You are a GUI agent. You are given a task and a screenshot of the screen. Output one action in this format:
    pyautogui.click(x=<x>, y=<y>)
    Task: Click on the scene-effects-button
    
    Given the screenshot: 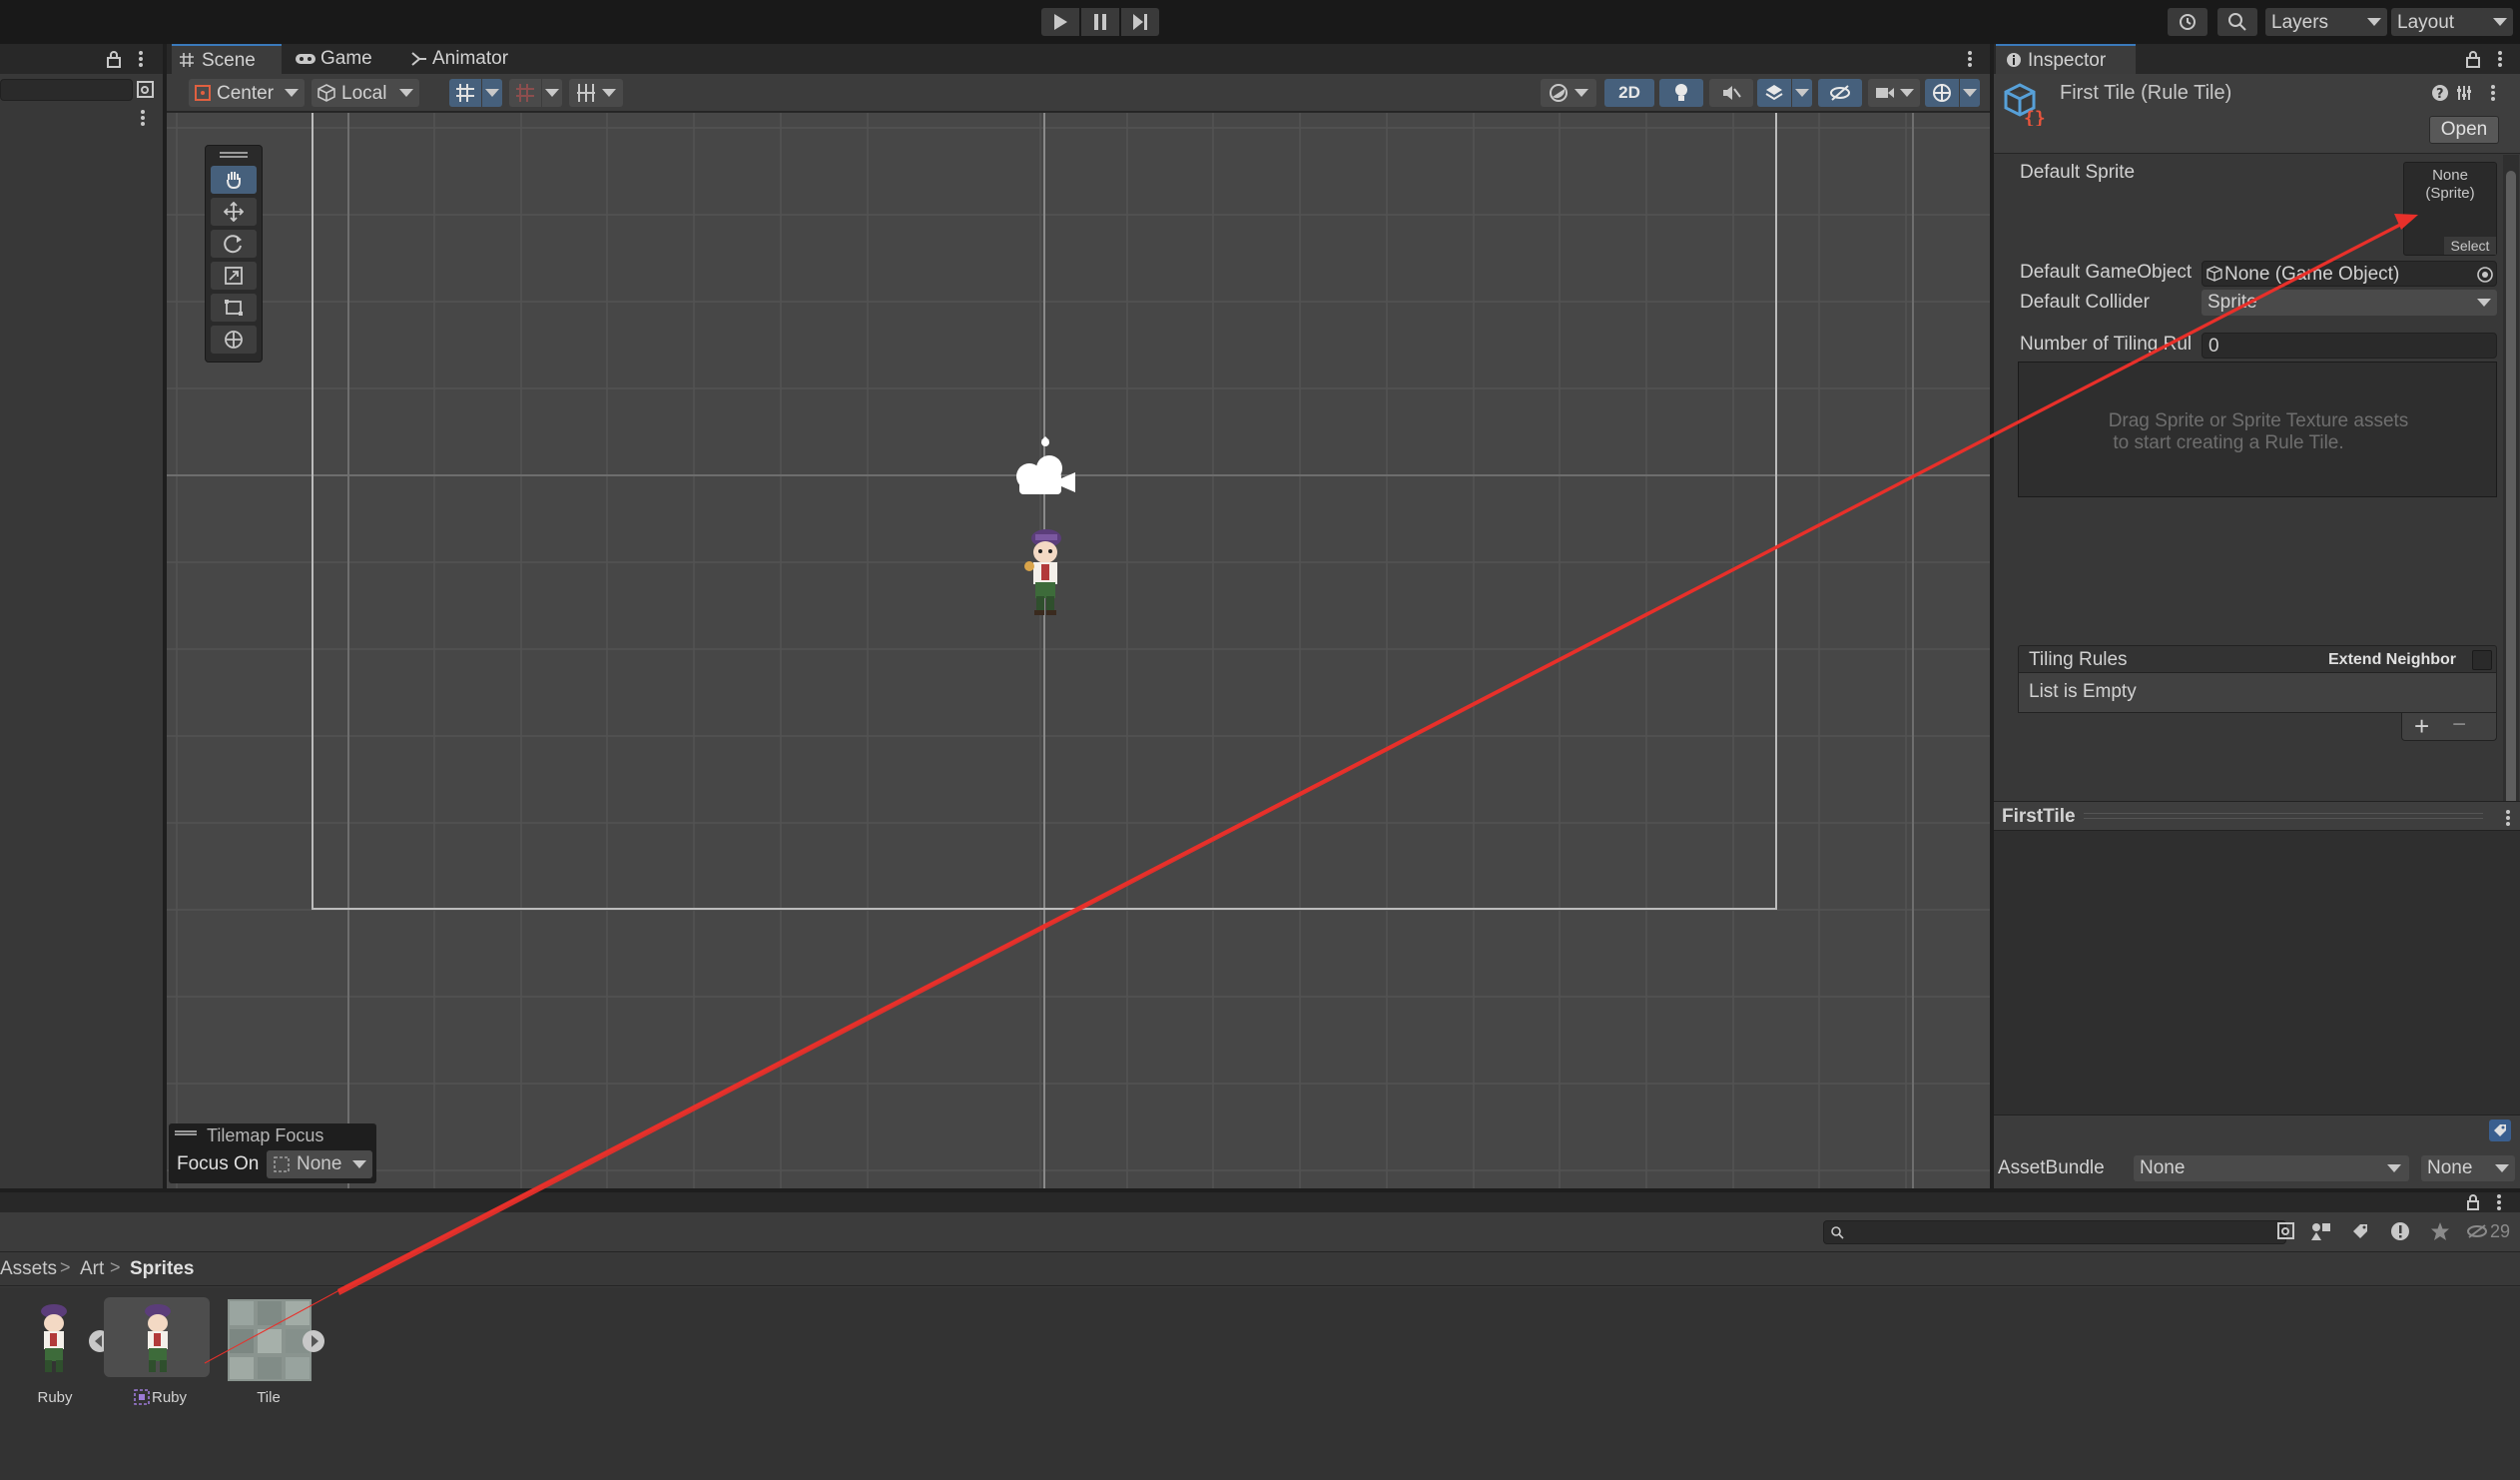 What is the action you would take?
    pyautogui.click(x=1774, y=93)
    